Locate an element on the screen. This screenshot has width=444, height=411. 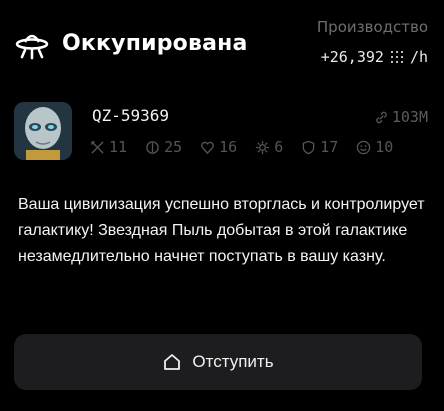
production-label: Производство is located at coordinates (372, 27).